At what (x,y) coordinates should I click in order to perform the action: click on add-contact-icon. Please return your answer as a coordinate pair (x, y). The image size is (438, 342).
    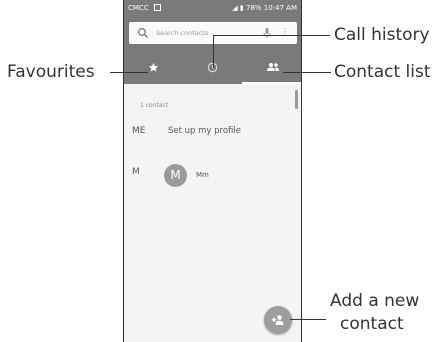
    Looking at the image, I should click on (277, 320).